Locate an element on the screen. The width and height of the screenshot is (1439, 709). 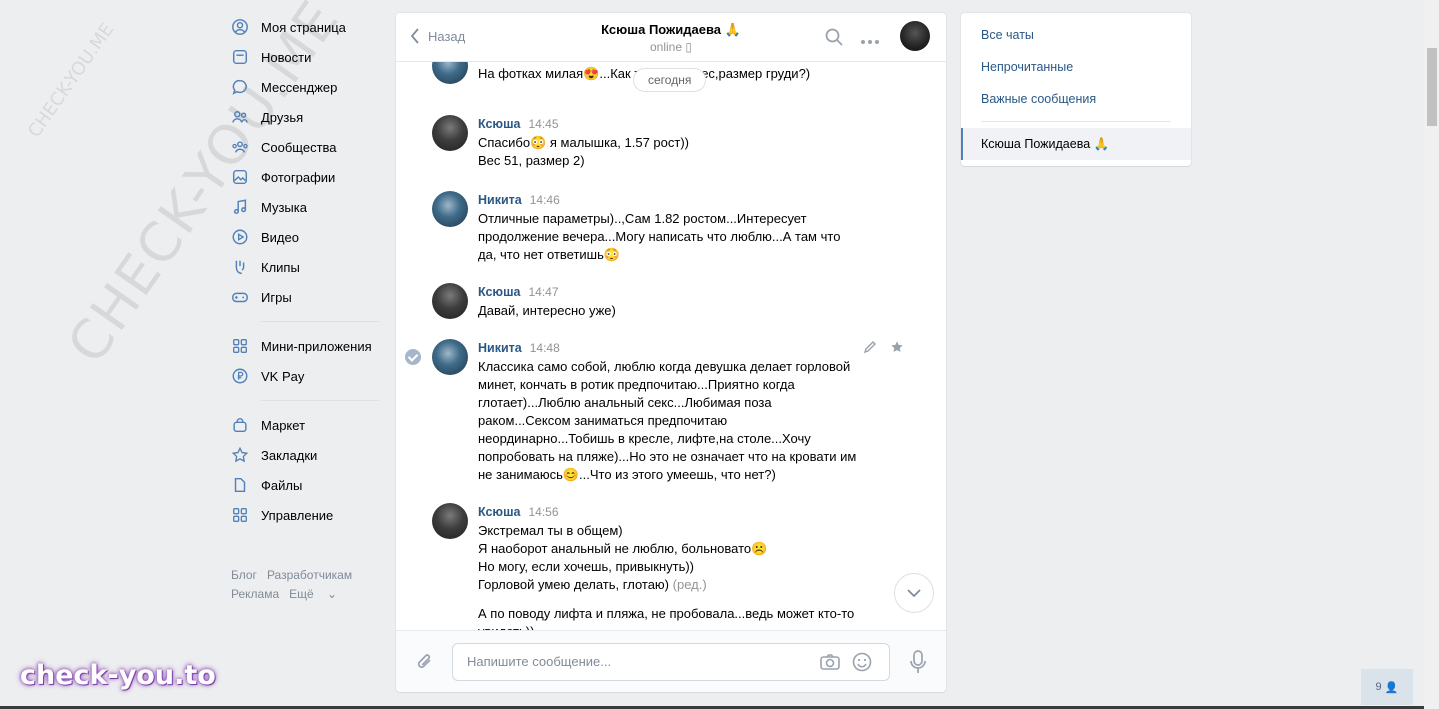
nav-item-market: Маркет is located at coordinates (311, 425).